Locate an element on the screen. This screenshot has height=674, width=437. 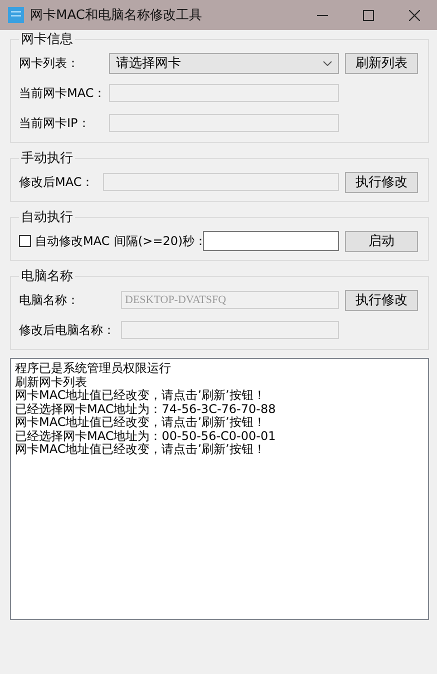
field-label: 当前网卡IP： is located at coordinates (55, 123).